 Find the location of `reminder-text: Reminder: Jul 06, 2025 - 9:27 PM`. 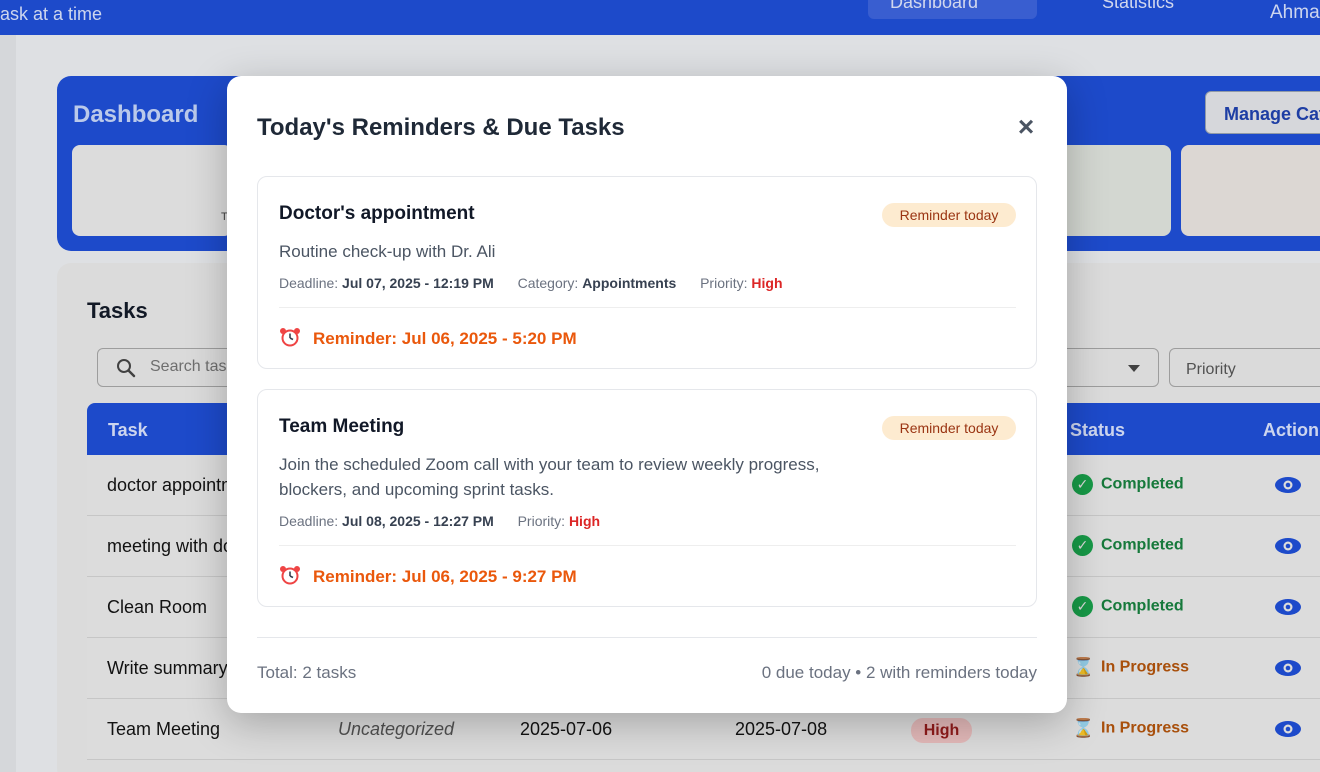

reminder-text: Reminder: Jul 06, 2025 - 9:27 PM is located at coordinates (445, 576).